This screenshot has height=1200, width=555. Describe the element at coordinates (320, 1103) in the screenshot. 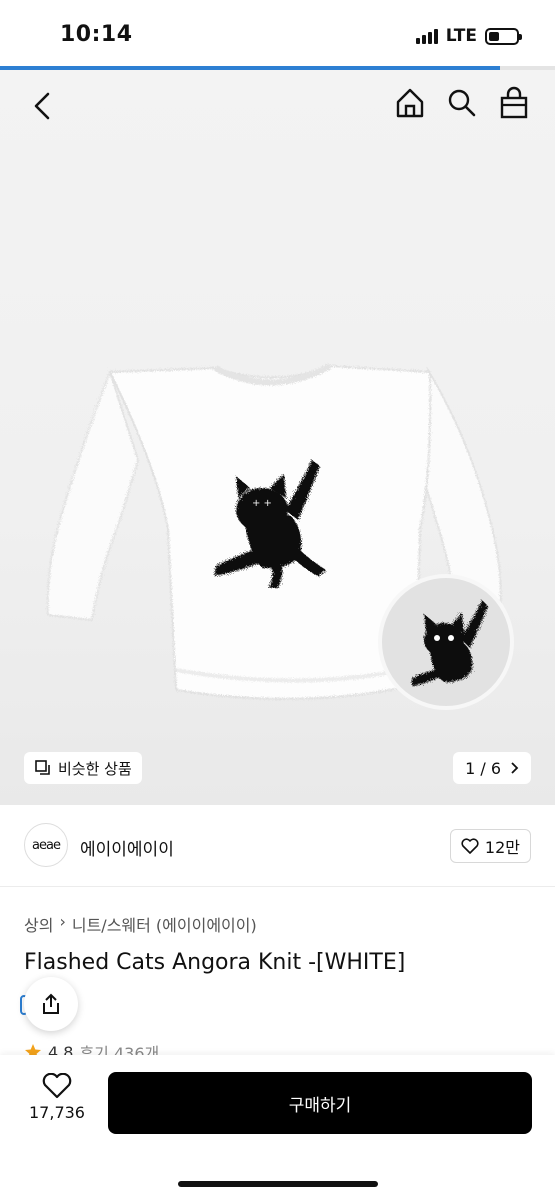

I see `buy-button: 구매하기` at that location.